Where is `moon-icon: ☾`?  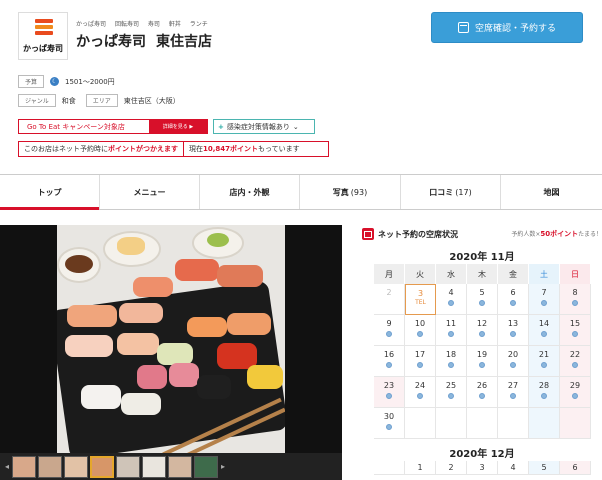 moon-icon: ☾ is located at coordinates (55, 81).